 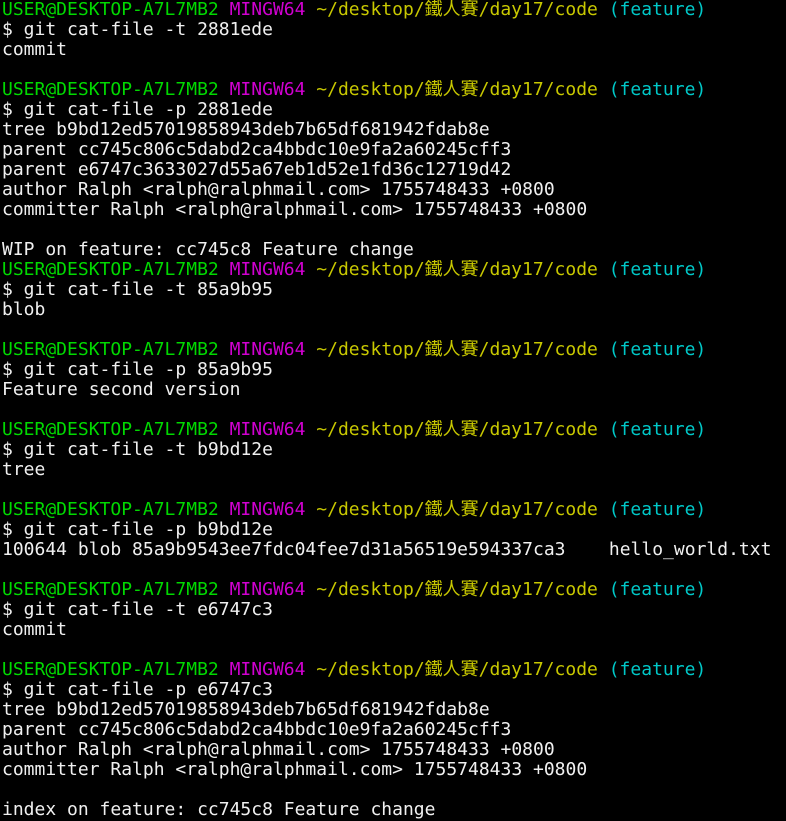 What do you see at coordinates (121, 390) in the screenshot?
I see `output-line: Feature second version` at bounding box center [121, 390].